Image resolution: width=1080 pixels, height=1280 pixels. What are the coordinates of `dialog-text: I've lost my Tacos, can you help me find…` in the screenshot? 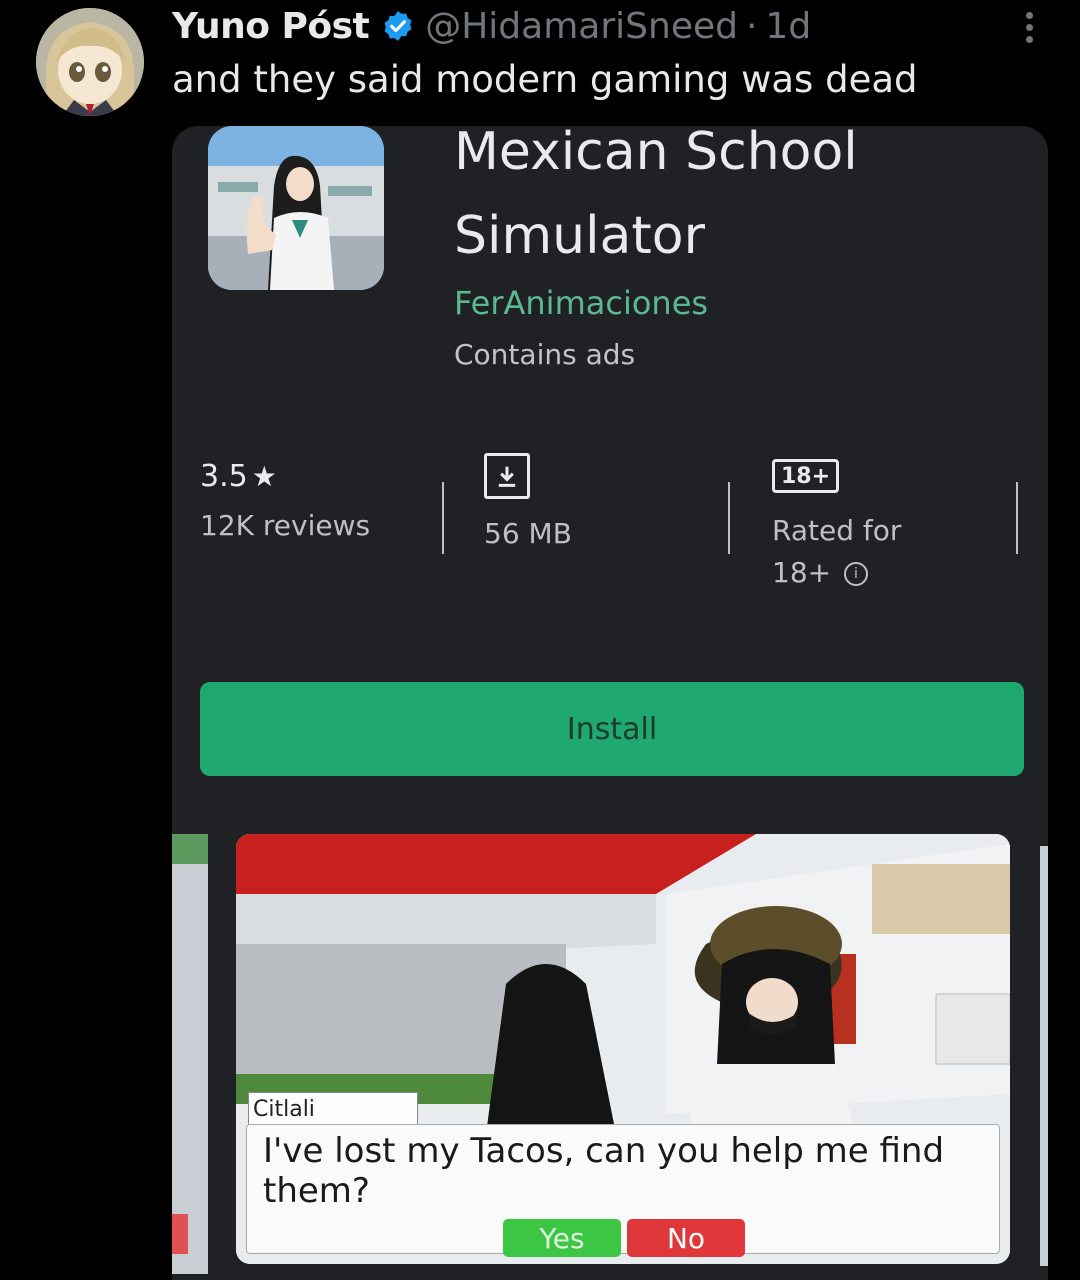 It's located at (604, 1171).